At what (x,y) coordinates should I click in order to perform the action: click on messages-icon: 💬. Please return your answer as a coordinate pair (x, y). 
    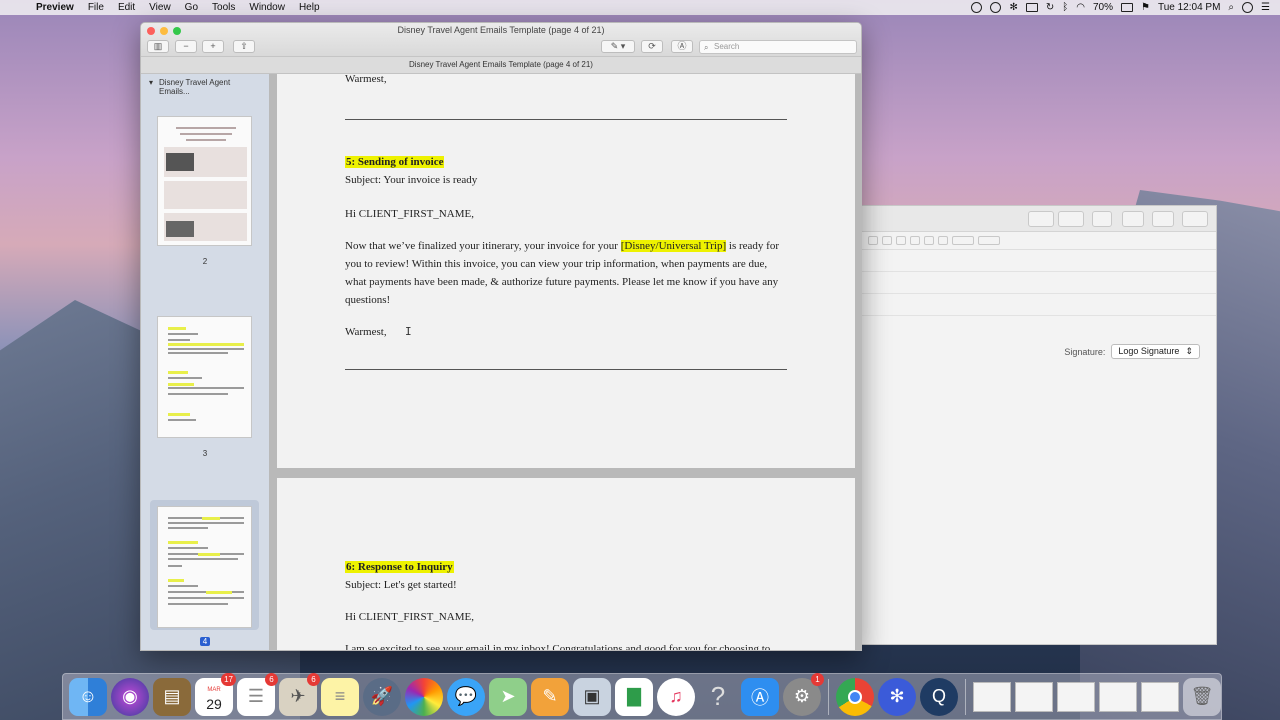
    Looking at the image, I should click on (466, 696).